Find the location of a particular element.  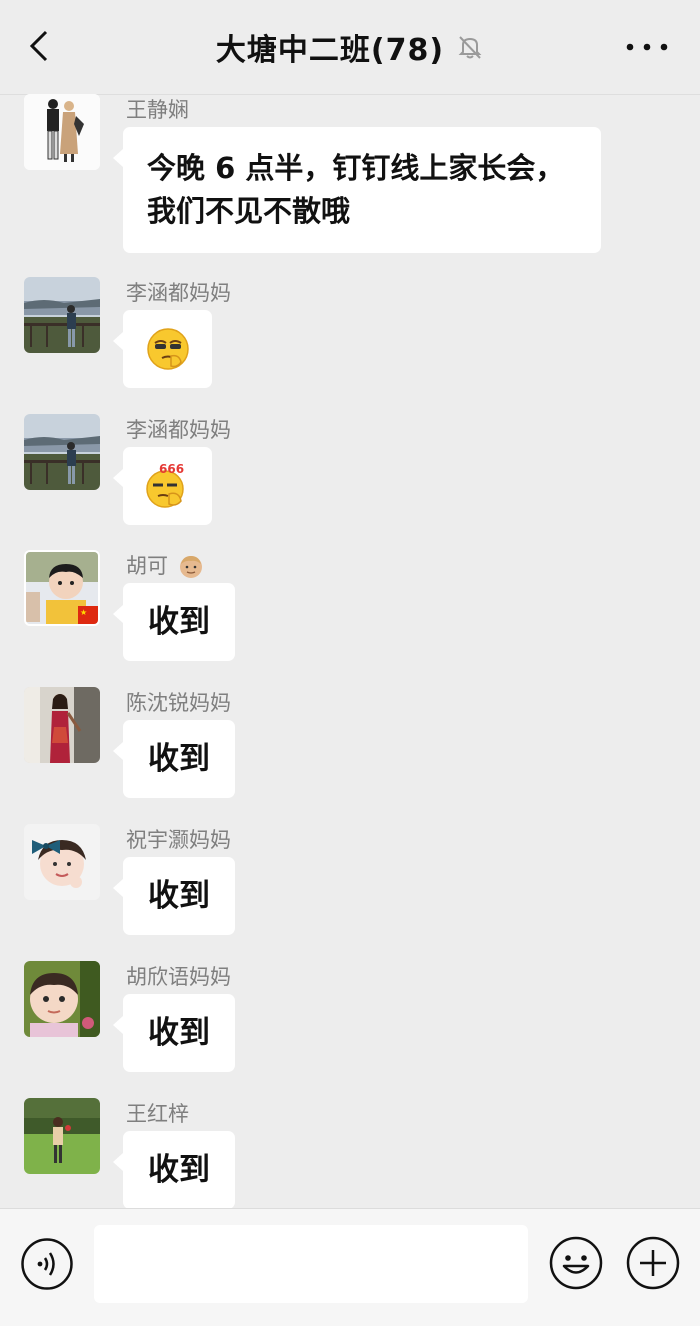

plus-circle-icon is located at coordinates (653, 1263).